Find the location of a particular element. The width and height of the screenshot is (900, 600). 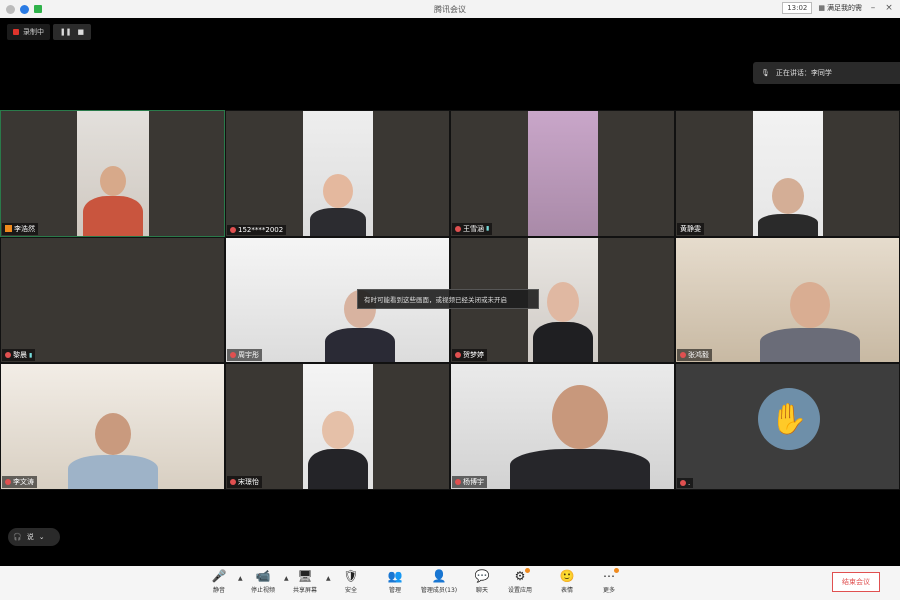

stop-video-button: 📹 停止视频 is located at coordinates (263, 581).